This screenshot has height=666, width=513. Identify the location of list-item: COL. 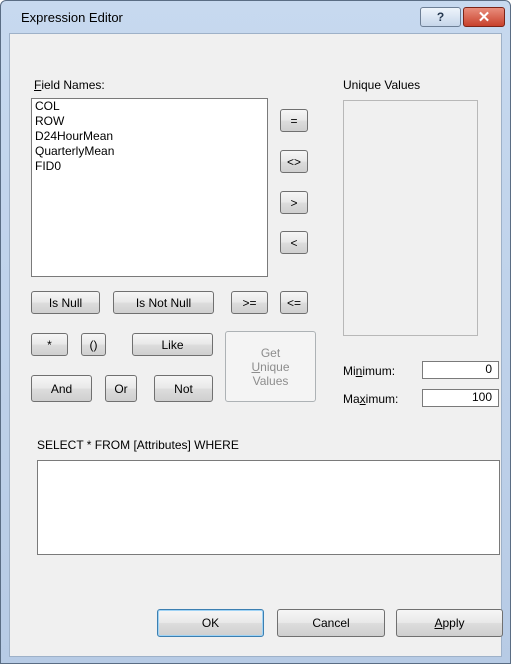
(149, 106).